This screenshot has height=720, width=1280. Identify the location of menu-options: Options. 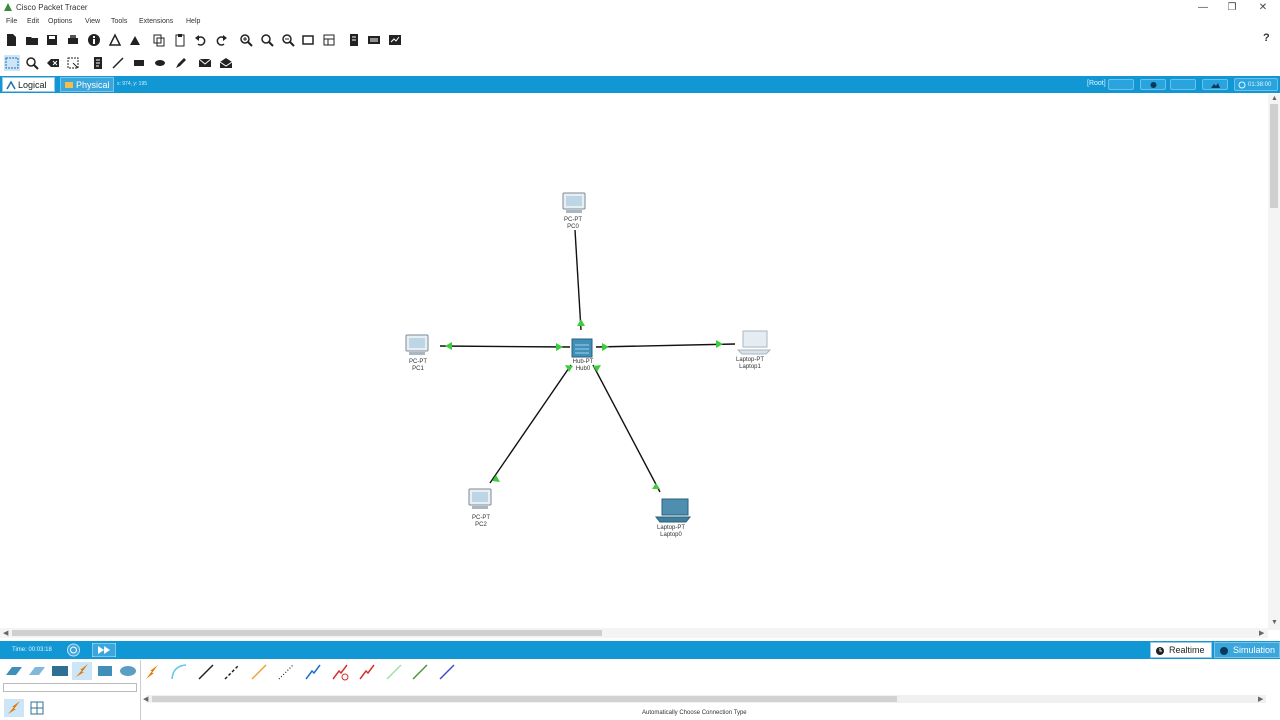
(60, 21).